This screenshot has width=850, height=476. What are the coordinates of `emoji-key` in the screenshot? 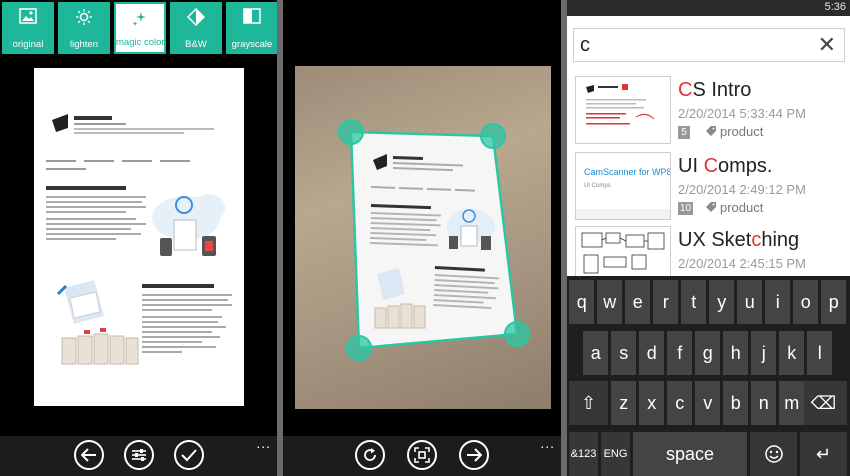 It's located at (773, 454).